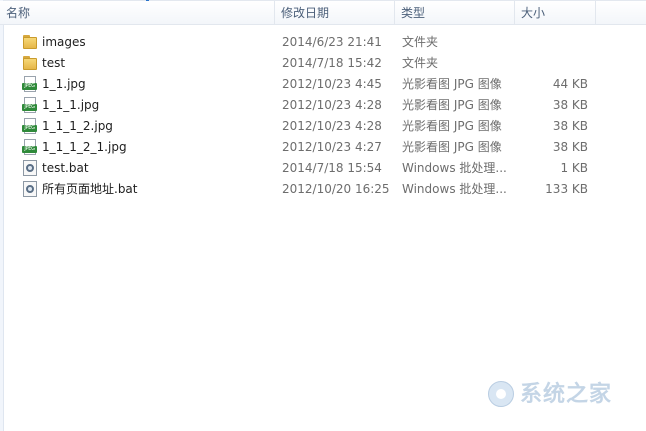 Image resolution: width=646 pixels, height=431 pixels. What do you see at coordinates (54, 63) in the screenshot?
I see `file-name: test` at bounding box center [54, 63].